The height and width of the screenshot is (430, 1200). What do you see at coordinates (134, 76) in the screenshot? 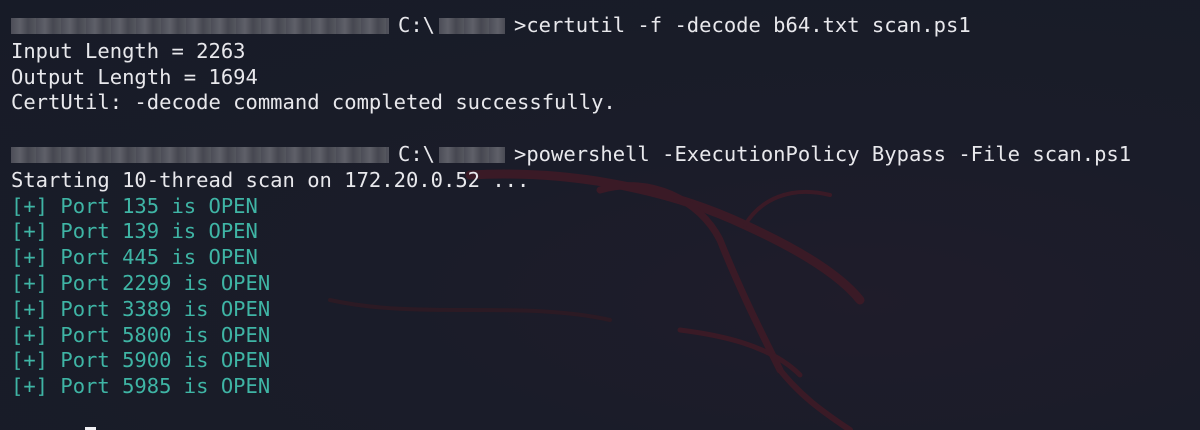
I see `output-line: Output Length = 1694` at bounding box center [134, 76].